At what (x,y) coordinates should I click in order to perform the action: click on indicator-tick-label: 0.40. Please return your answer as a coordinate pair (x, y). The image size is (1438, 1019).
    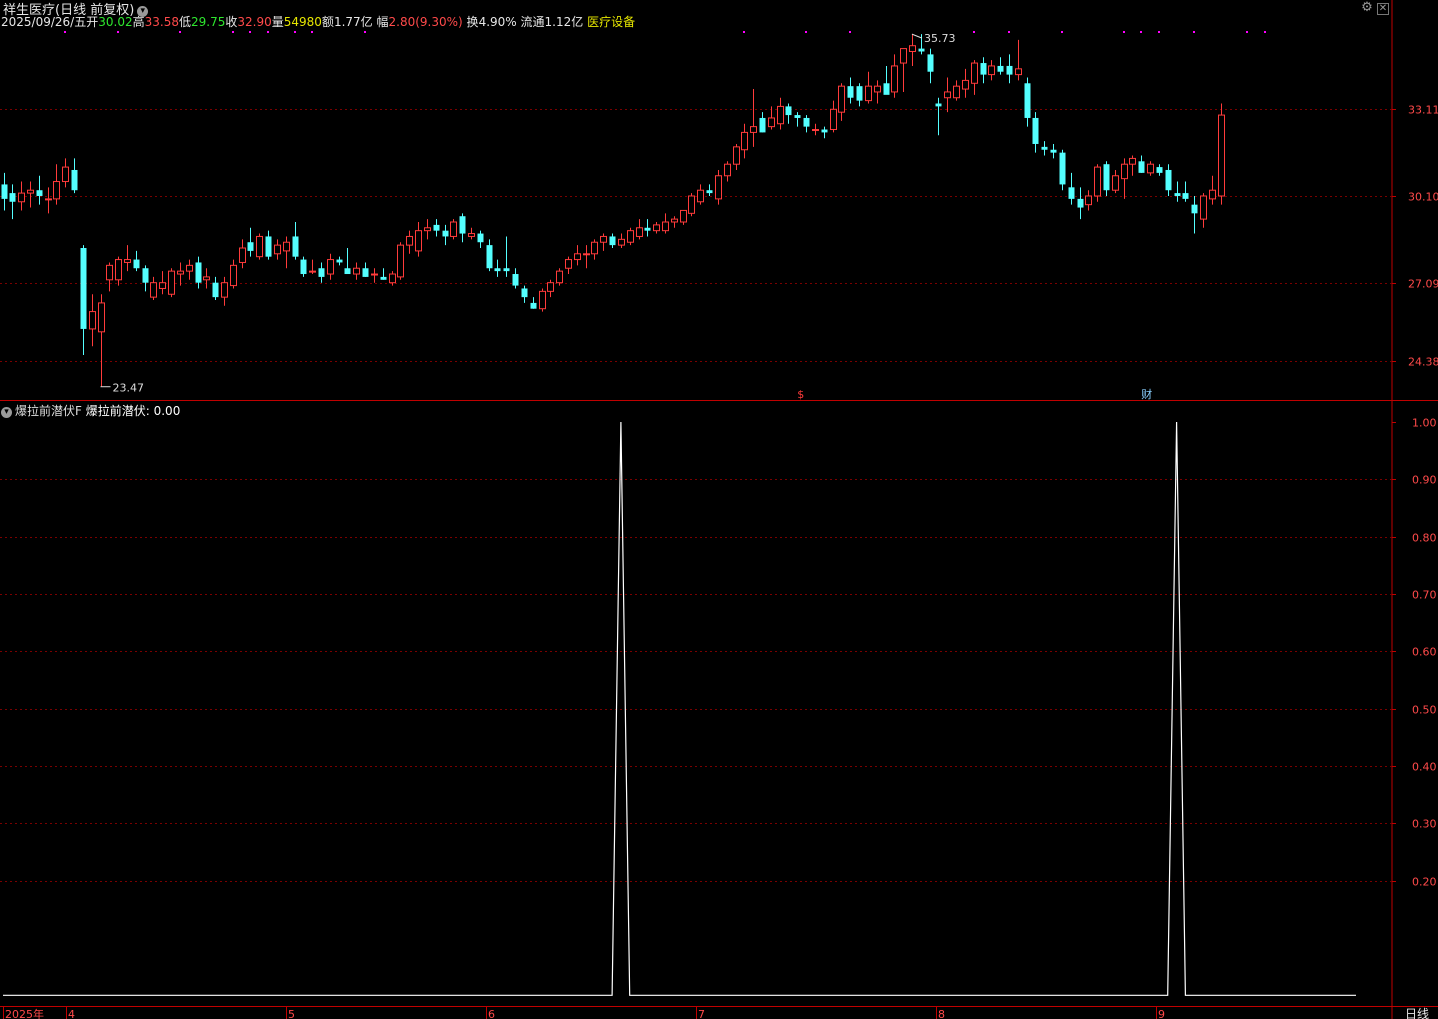
    Looking at the image, I should click on (1424, 767).